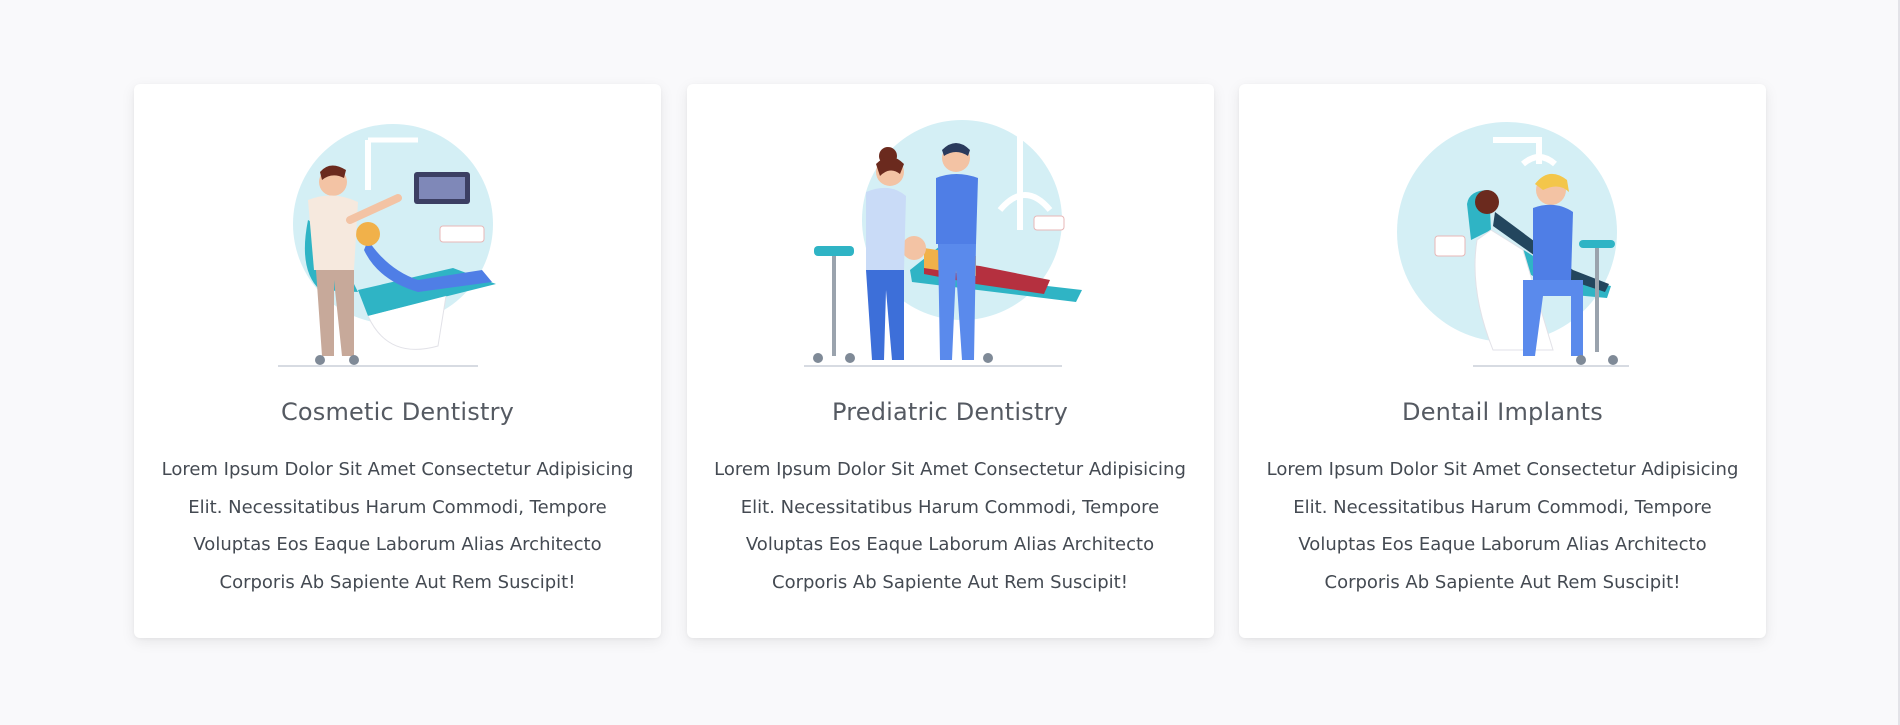 This screenshot has width=1900, height=725. Describe the element at coordinates (950, 412) in the screenshot. I see `card-title: Prediatric Dentistry` at that location.